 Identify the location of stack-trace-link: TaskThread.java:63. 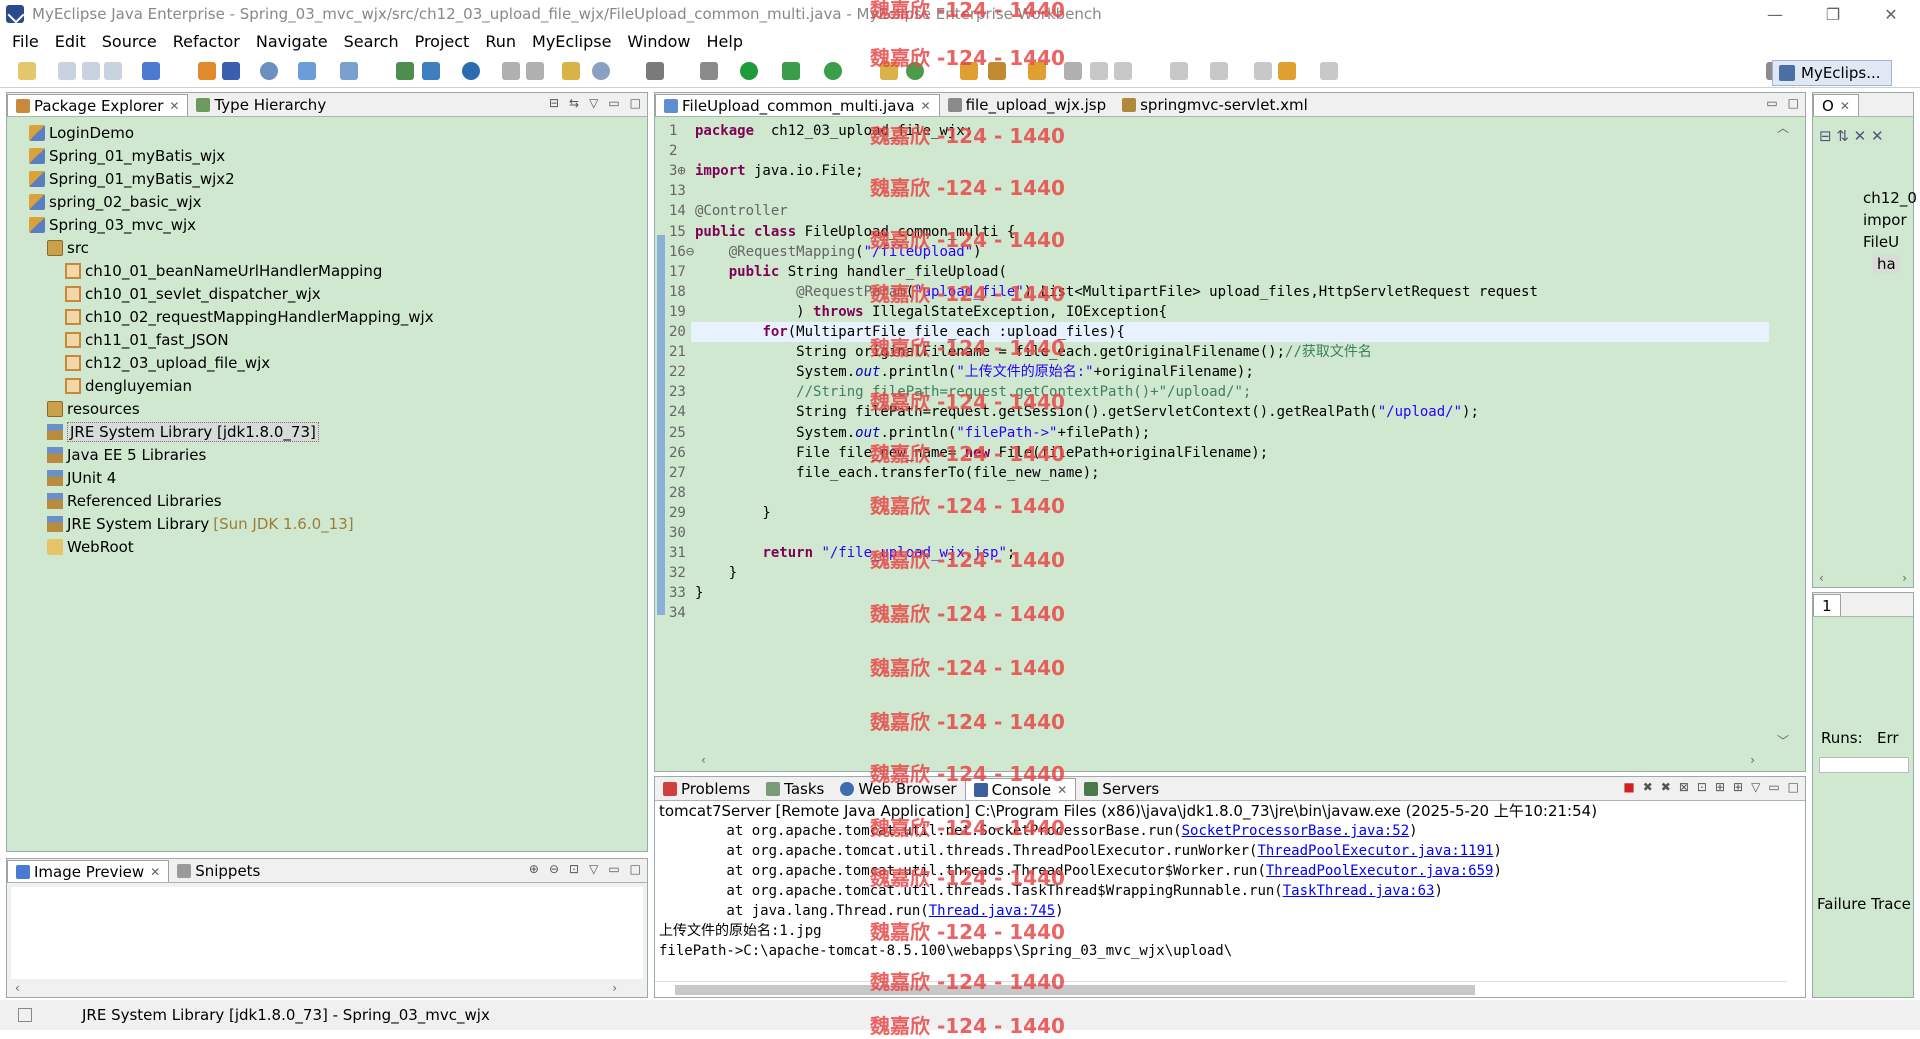
(1359, 891).